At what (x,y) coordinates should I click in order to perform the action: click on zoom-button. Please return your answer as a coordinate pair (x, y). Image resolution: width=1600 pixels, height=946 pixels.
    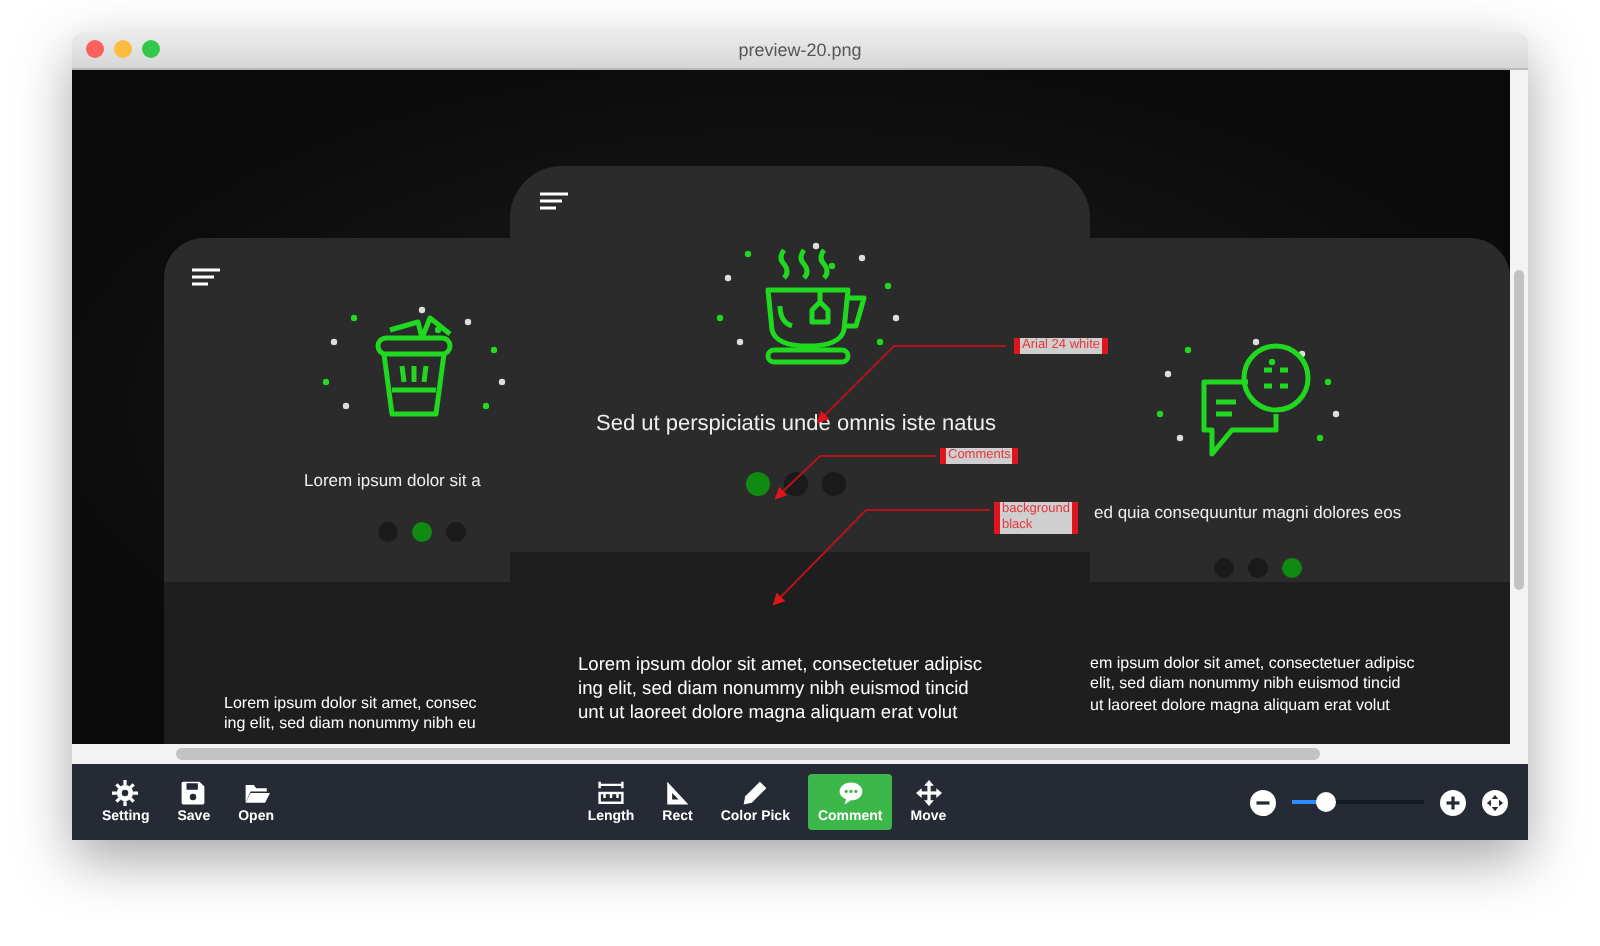
    Looking at the image, I should click on (151, 49).